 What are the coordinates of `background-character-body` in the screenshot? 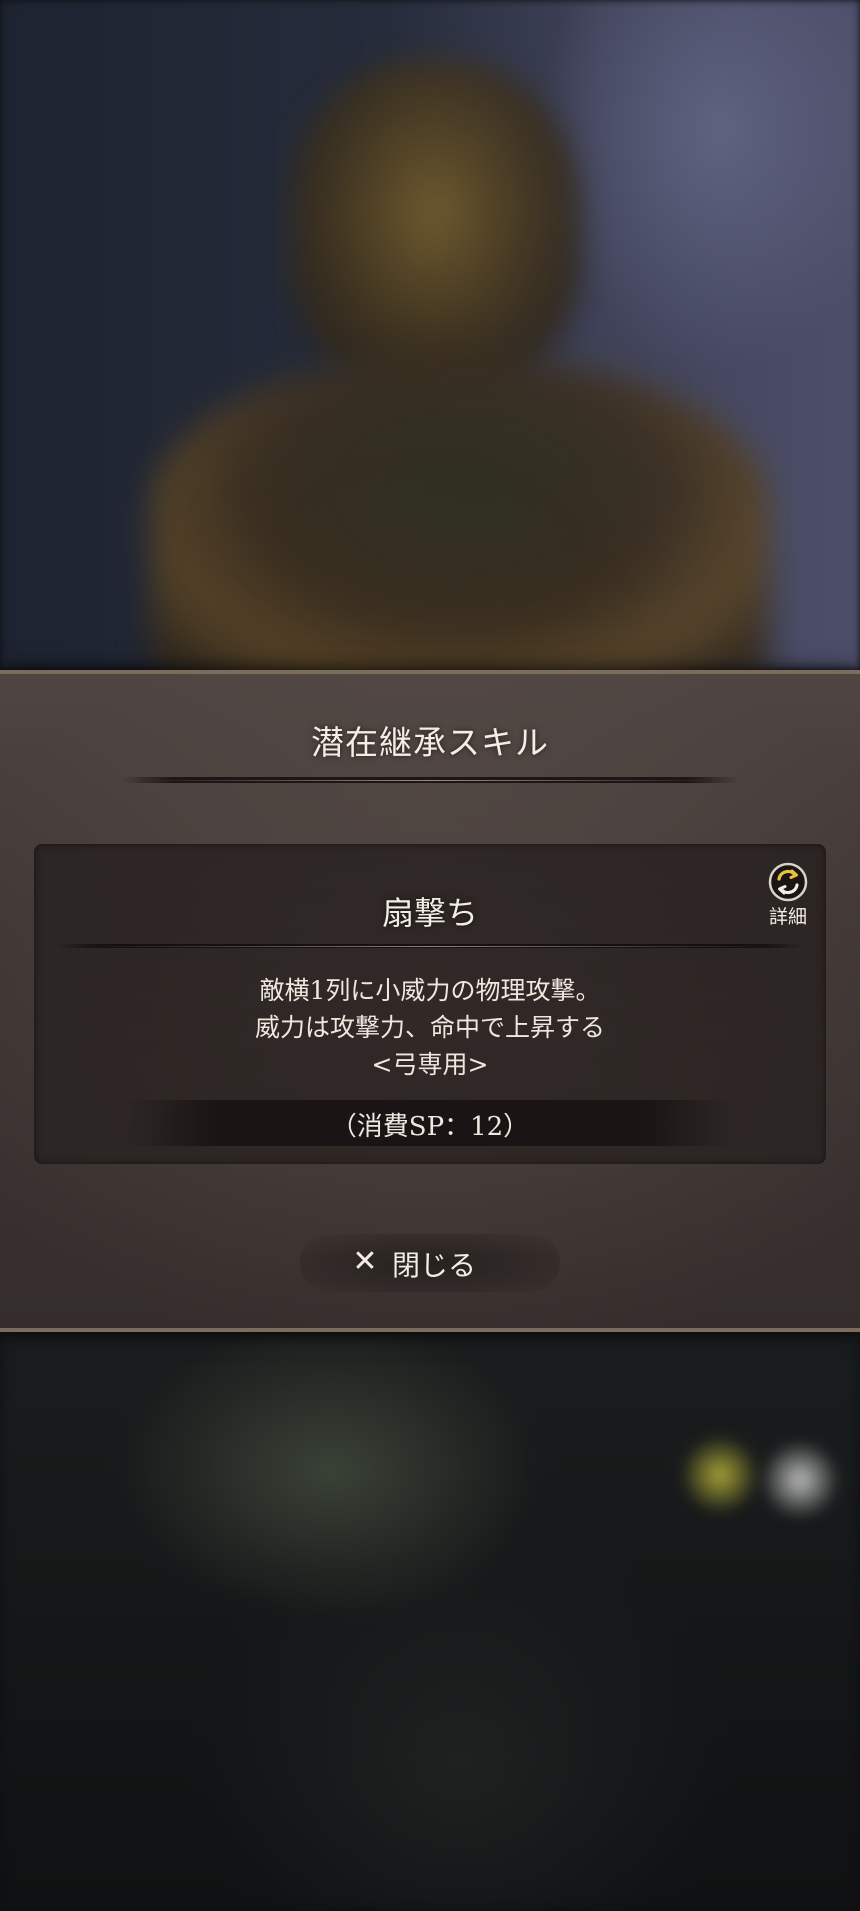 It's located at (460, 525).